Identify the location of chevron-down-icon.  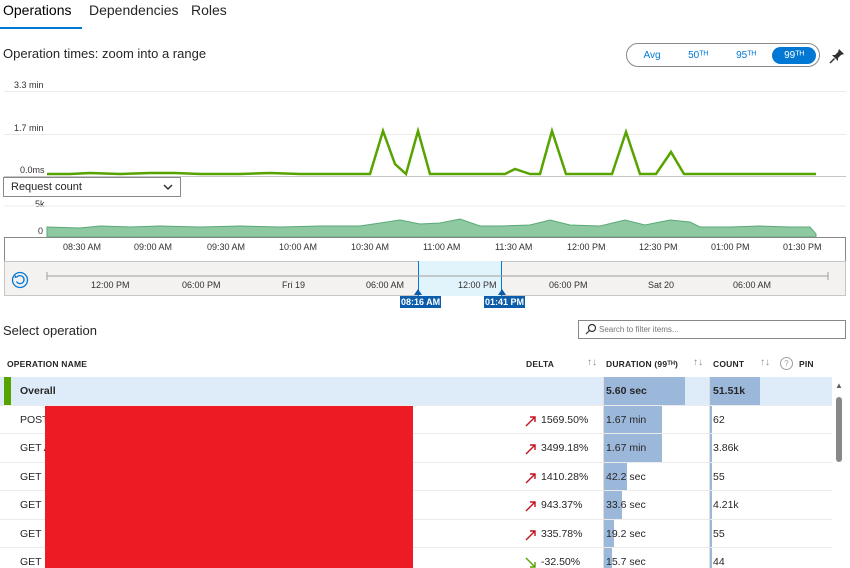
(168, 187).